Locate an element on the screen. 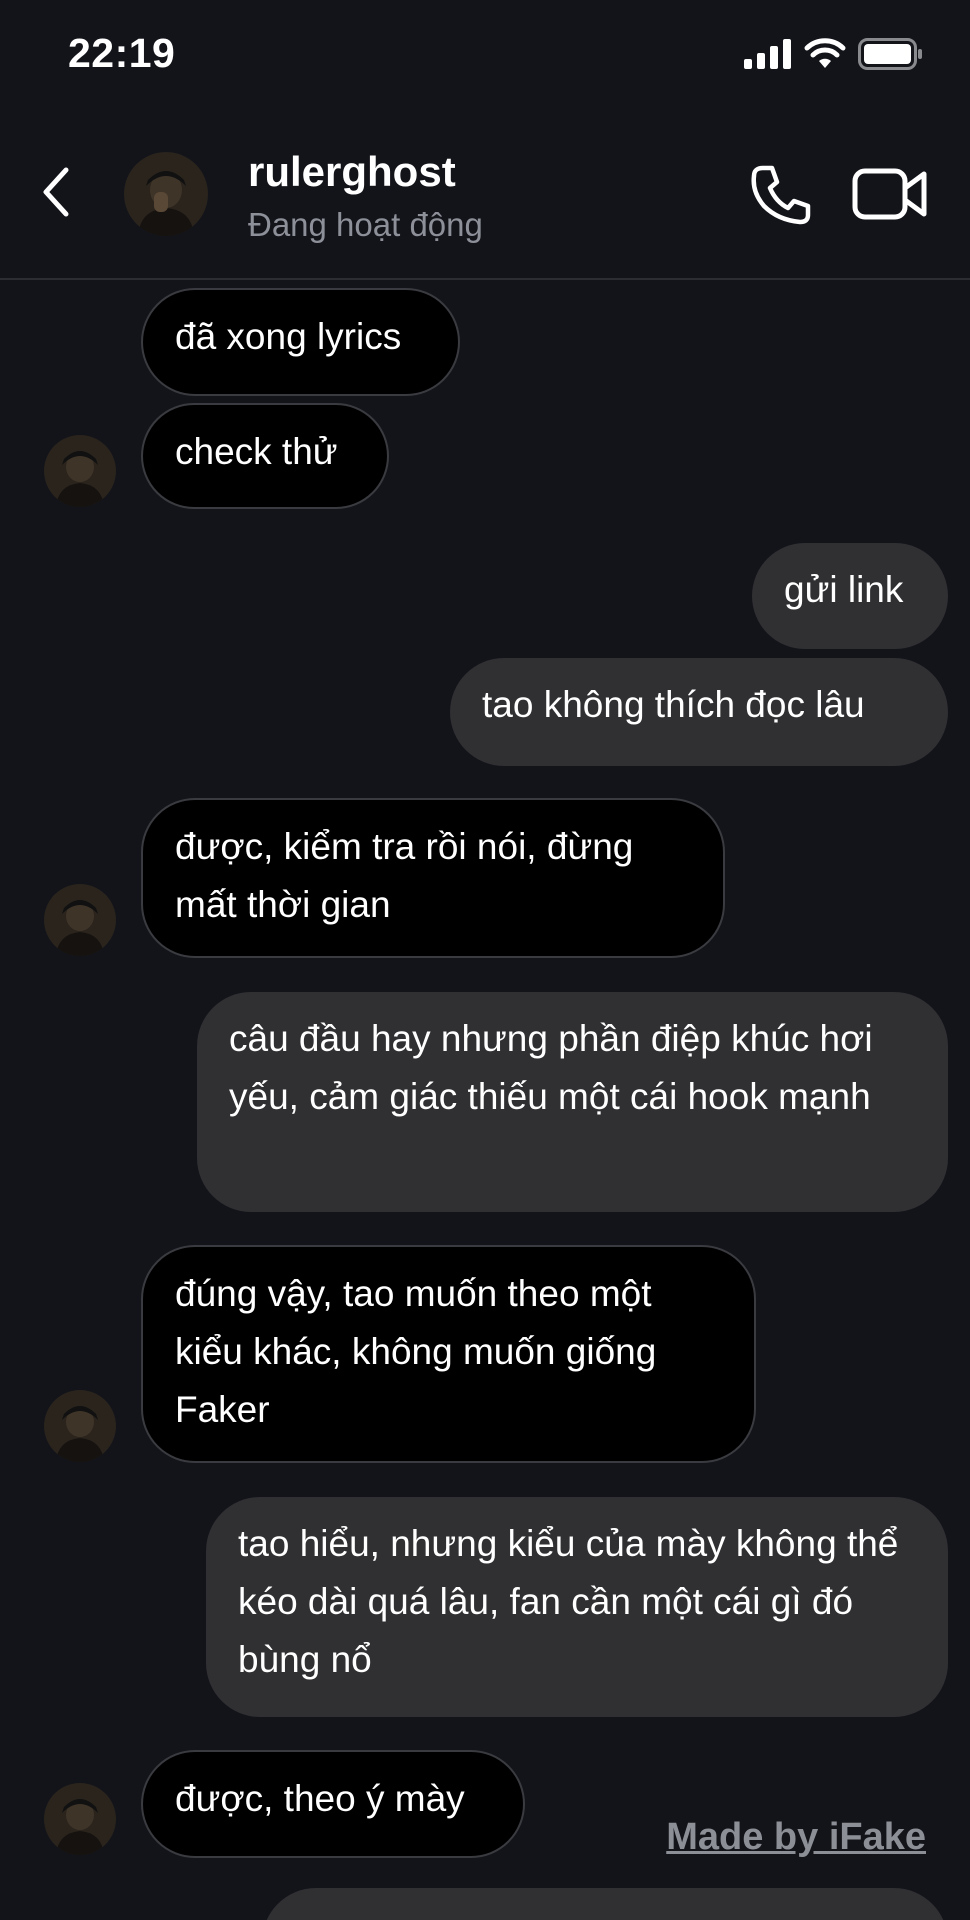 This screenshot has width=970, height=1920. back-button is located at coordinates (56, 192).